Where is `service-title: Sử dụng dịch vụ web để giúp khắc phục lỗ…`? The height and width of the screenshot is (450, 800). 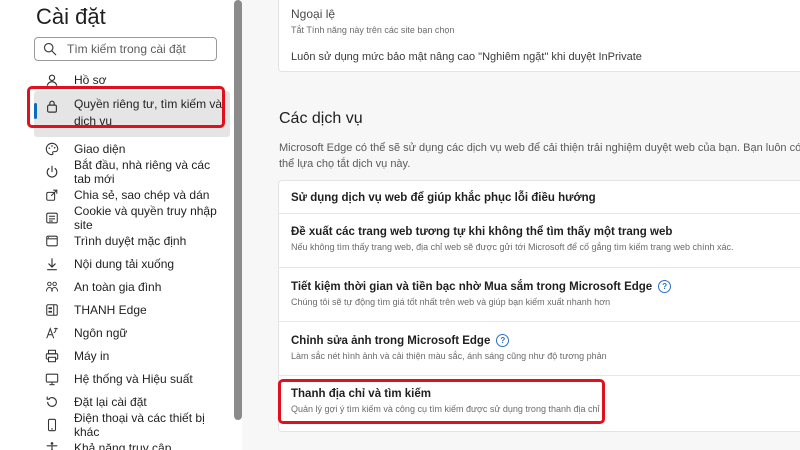
service-title: Sử dụng dịch vụ web để giúp khắc phục lỗ… is located at coordinates (443, 198).